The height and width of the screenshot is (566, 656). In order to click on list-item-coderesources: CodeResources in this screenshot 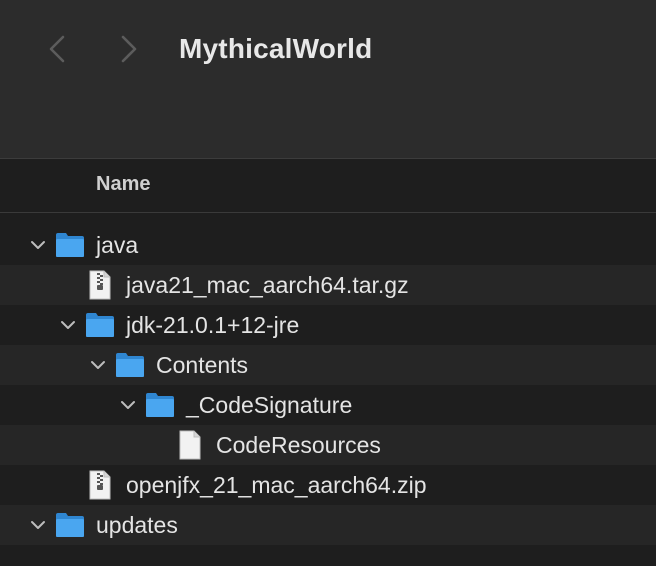, I will do `click(328, 445)`.